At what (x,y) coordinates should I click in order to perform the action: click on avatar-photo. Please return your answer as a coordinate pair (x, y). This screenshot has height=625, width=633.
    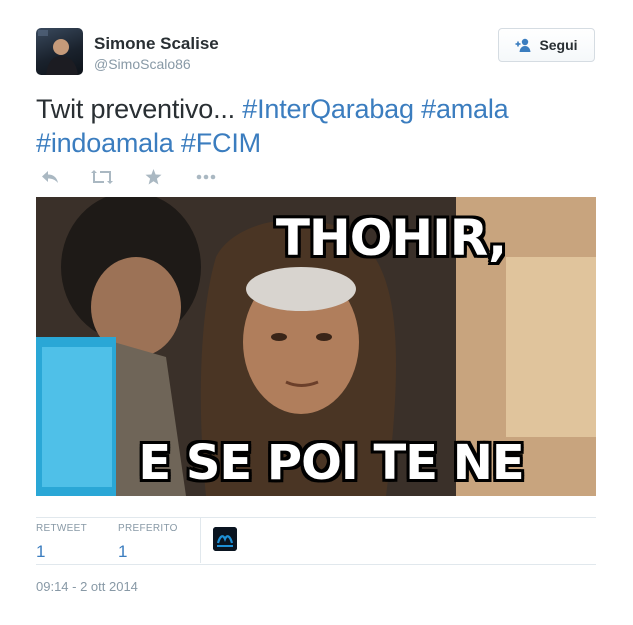
    Looking at the image, I should click on (58, 52).